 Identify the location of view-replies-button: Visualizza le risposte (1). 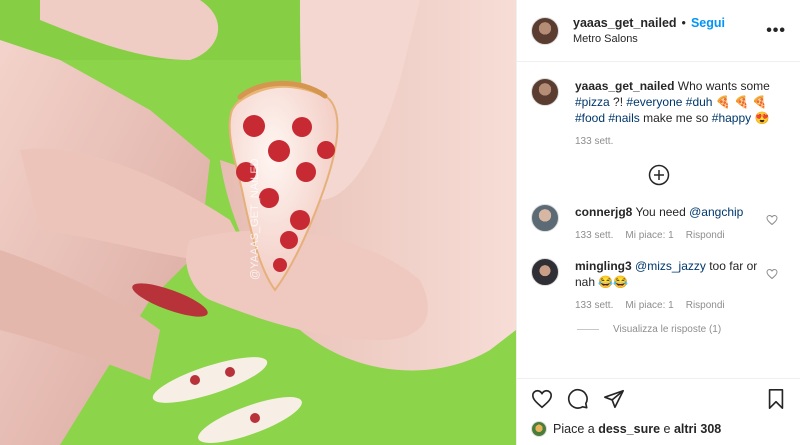
(681, 329).